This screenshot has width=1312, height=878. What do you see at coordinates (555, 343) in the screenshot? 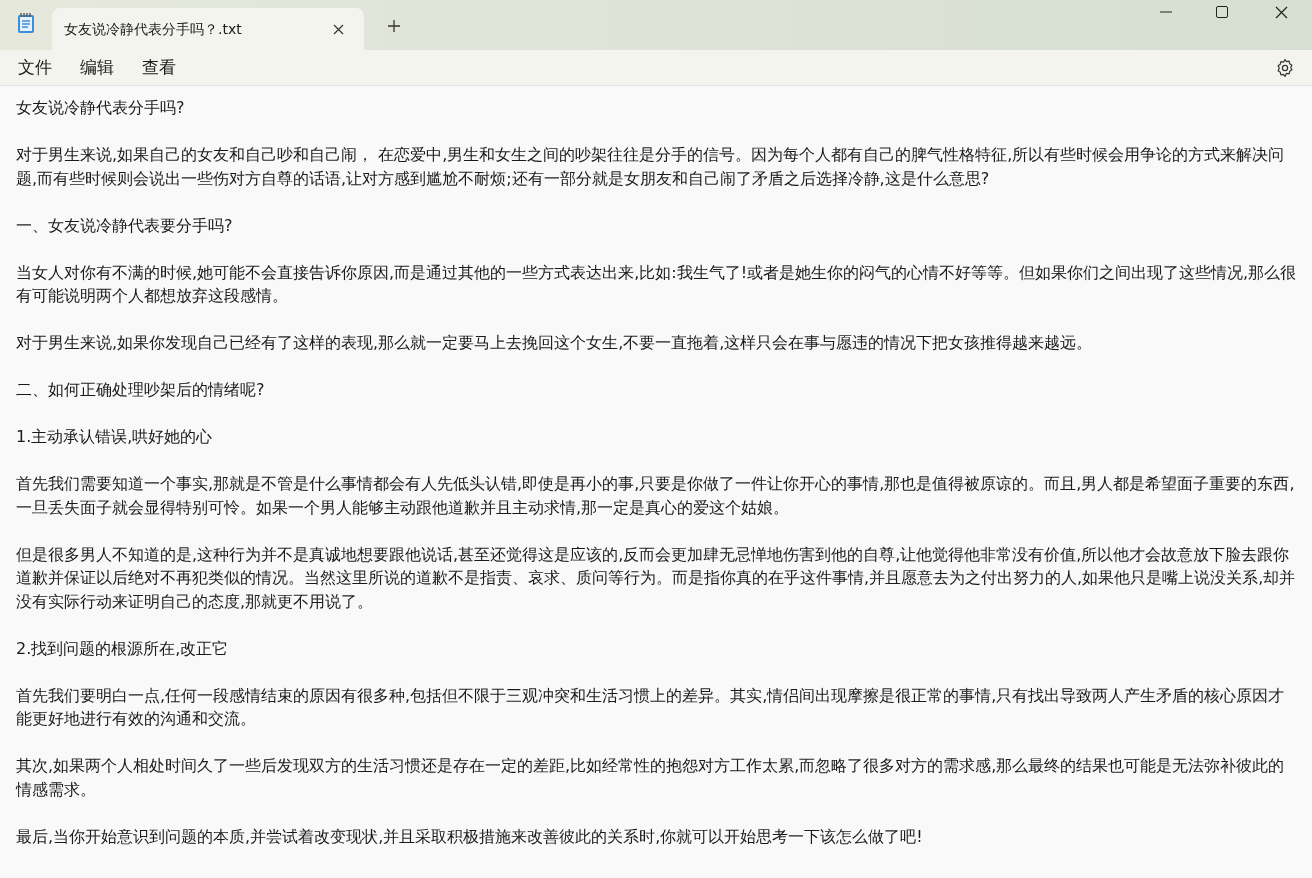
I see `text-paragraph: 对于男生来说,如果你发现自己已经有了这样的表现,那么就一定要马上去挽回这个女生,不要一直拖着,这样只会在事与愿违的情况下把女孩推得越来越远。` at bounding box center [555, 343].